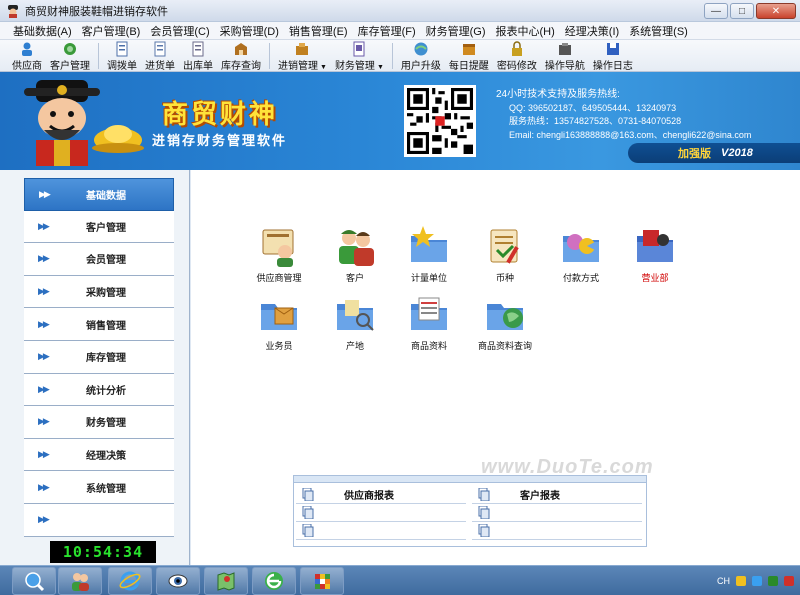 This screenshot has height=595, width=800. Describe the element at coordinates (249, 31) in the screenshot. I see `menu-purchase: 采购管理(D)` at that location.